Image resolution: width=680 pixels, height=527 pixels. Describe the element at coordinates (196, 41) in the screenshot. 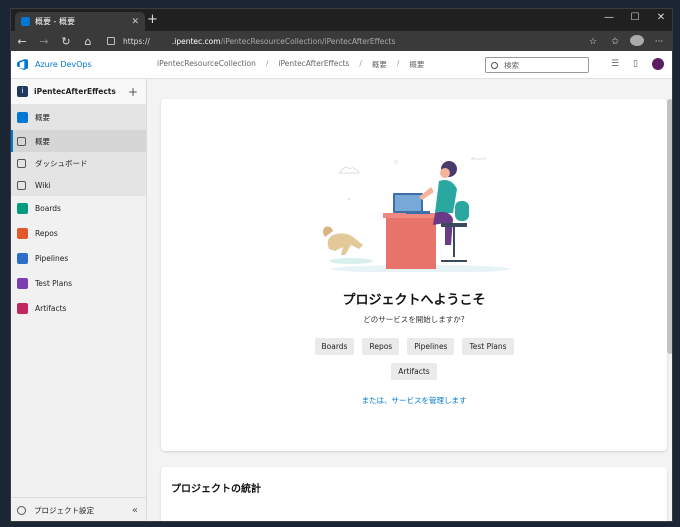

I see `url-host: .ipentec.com` at that location.